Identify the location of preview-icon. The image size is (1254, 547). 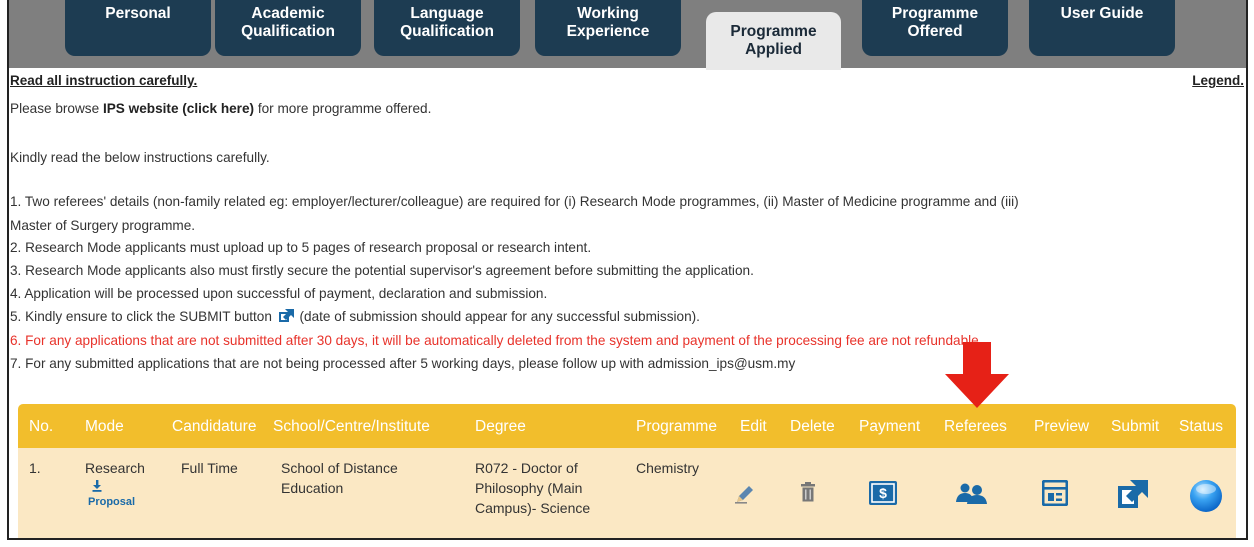
(1055, 493).